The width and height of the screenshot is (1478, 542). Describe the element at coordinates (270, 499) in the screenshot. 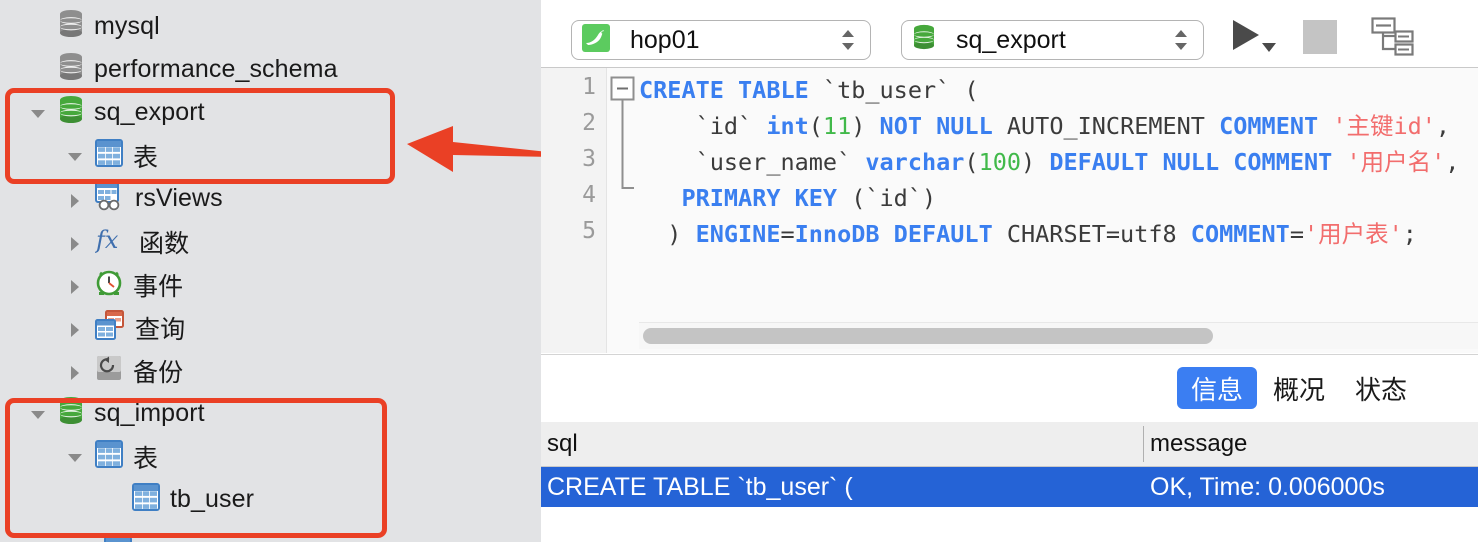

I see `tree-item-tb_user: tb_user` at that location.